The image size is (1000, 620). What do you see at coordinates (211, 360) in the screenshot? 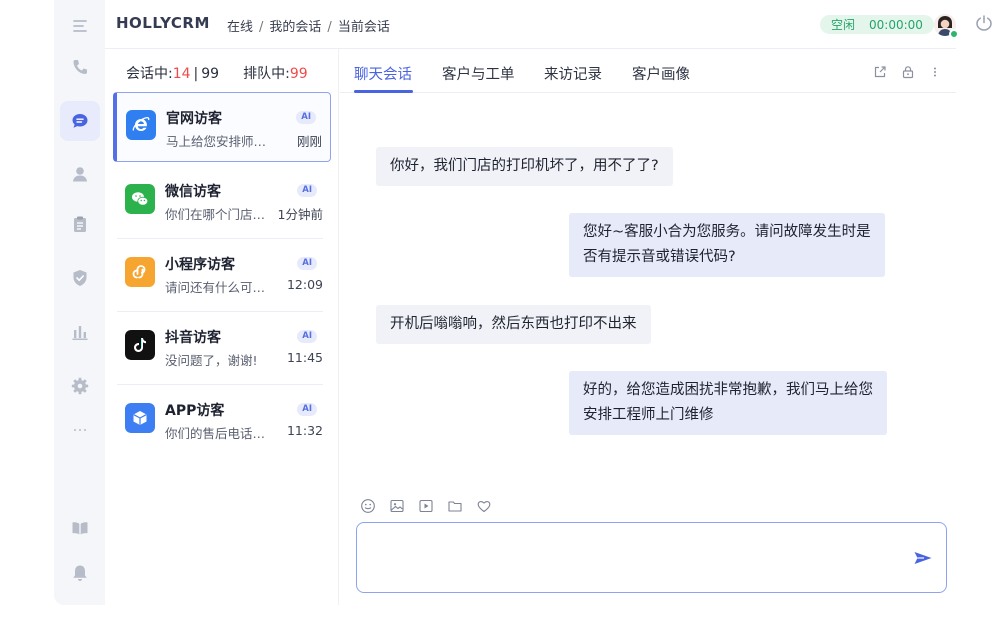
I see `conversation-preview: 没问题了，谢谢!` at bounding box center [211, 360].